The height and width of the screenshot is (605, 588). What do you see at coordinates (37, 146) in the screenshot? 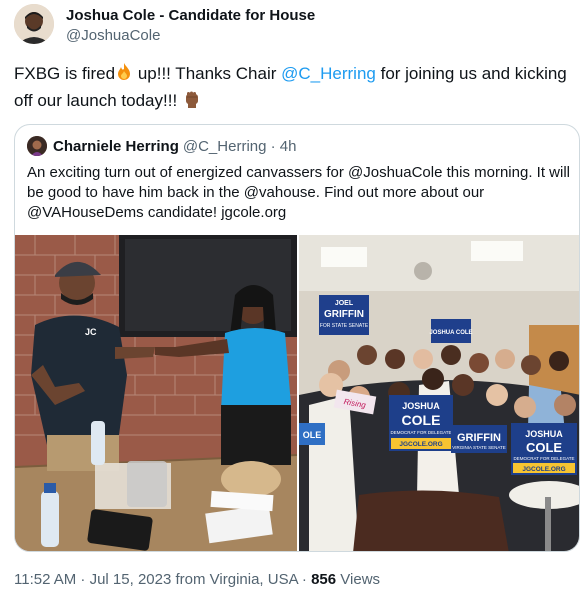
I see `quoted-author-avatar` at bounding box center [37, 146].